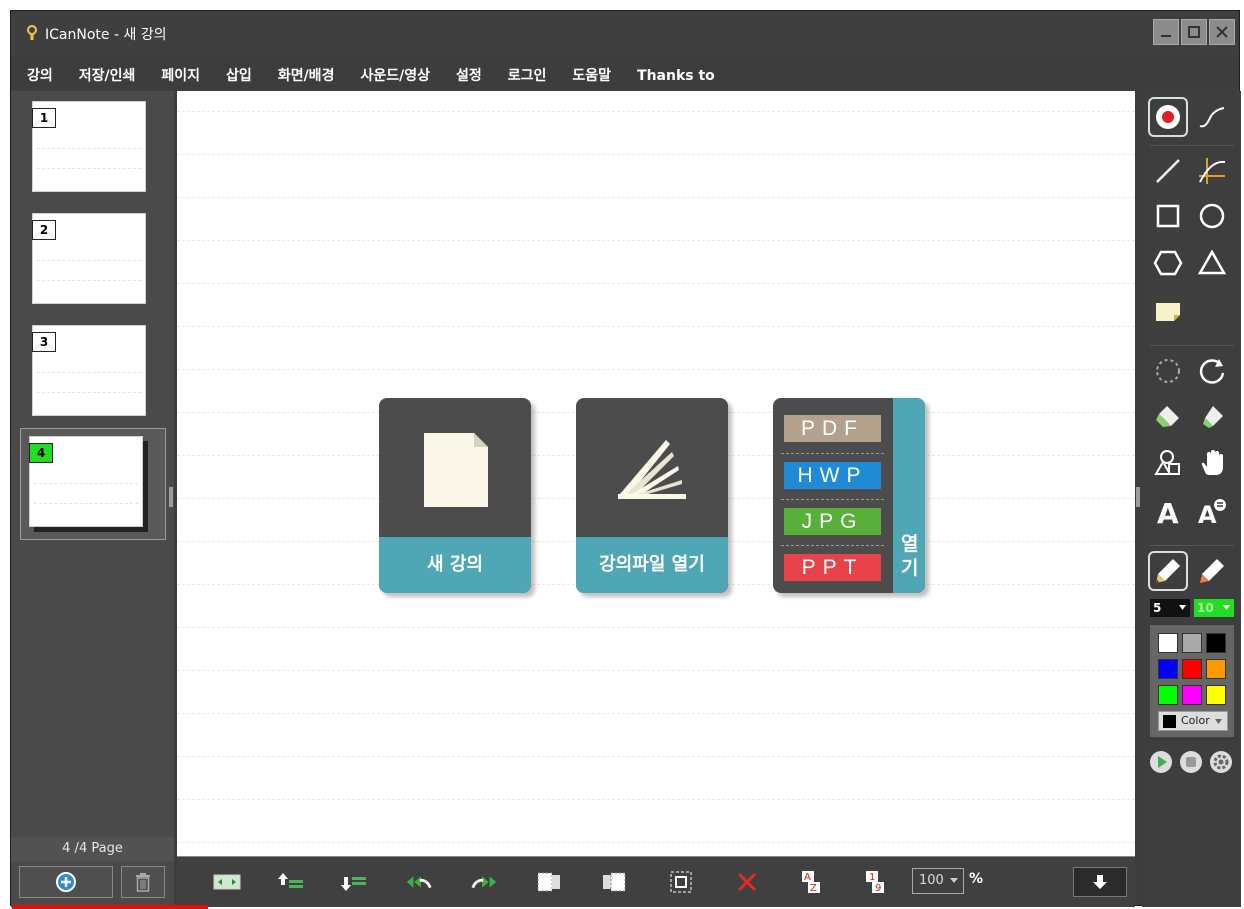 Image resolution: width=1244 pixels, height=909 pixels. Describe the element at coordinates (1166, 32) in the screenshot. I see `minimize-button` at that location.